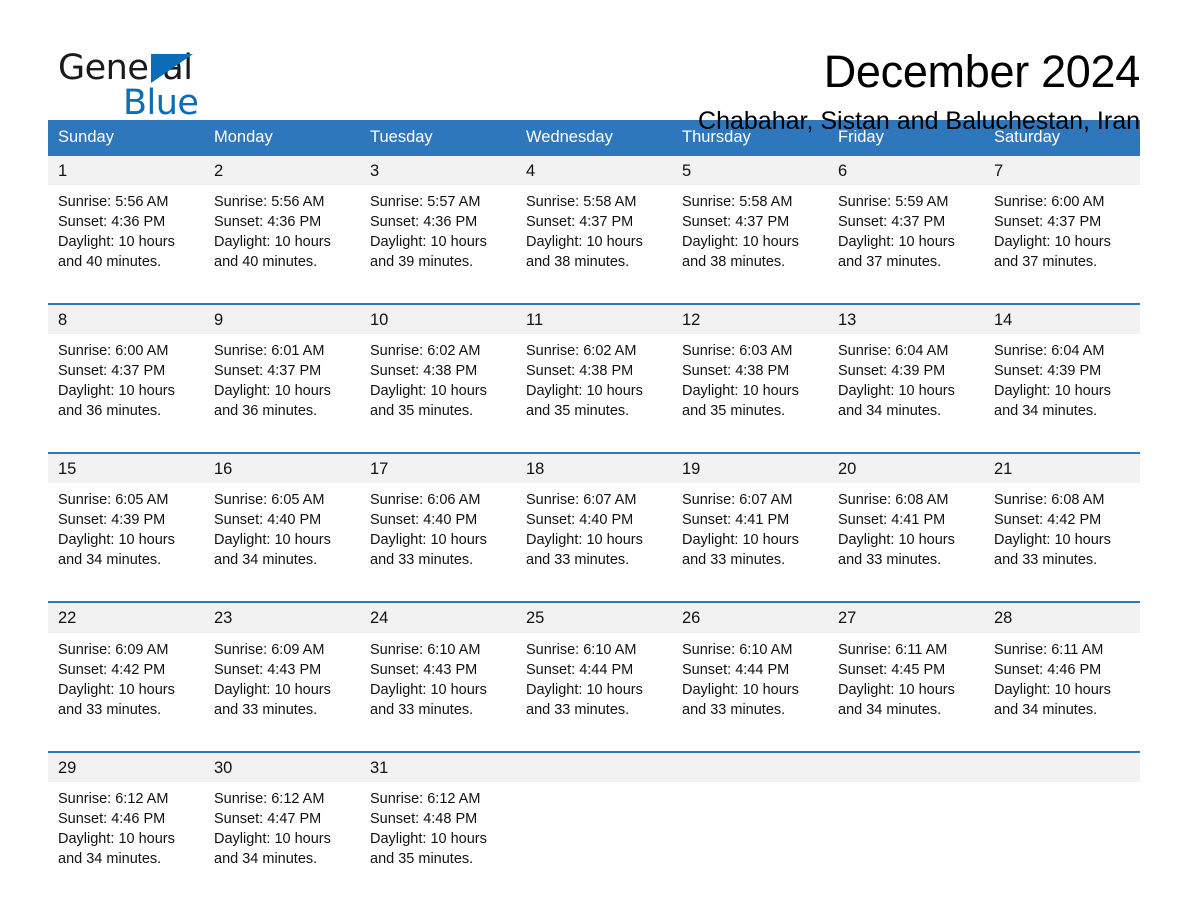 This screenshot has width=1188, height=918. I want to click on sunrise-text: Sunrise: 6:04 AM, so click(1049, 351).